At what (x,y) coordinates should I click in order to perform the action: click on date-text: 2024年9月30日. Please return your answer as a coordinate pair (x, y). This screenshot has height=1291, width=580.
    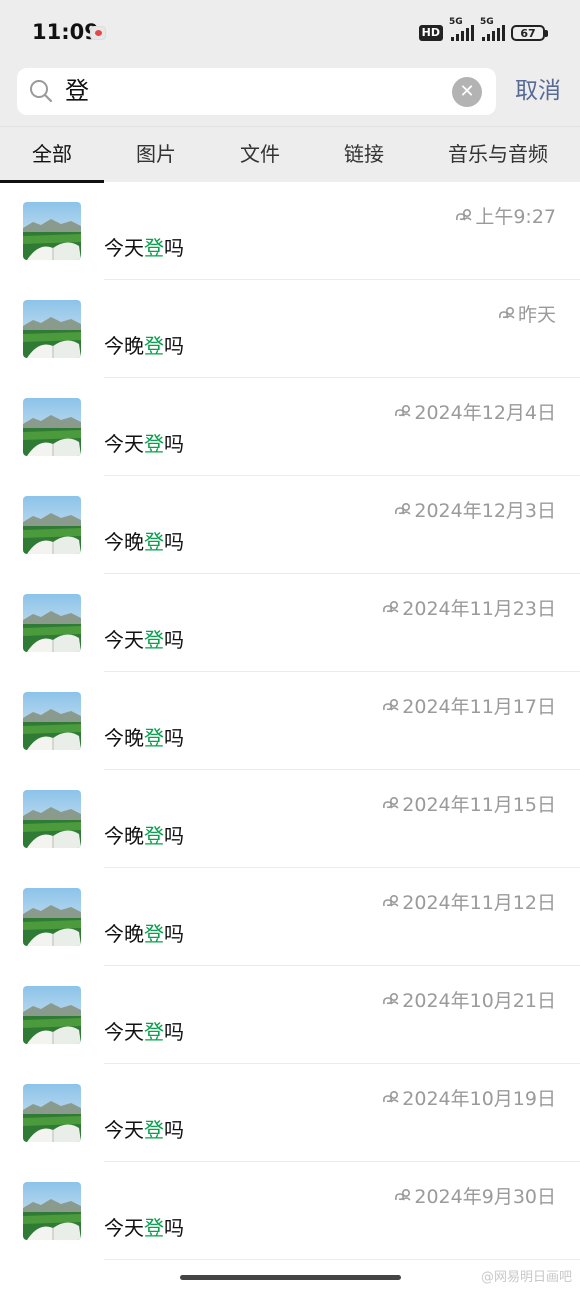
    Looking at the image, I should click on (485, 1197).